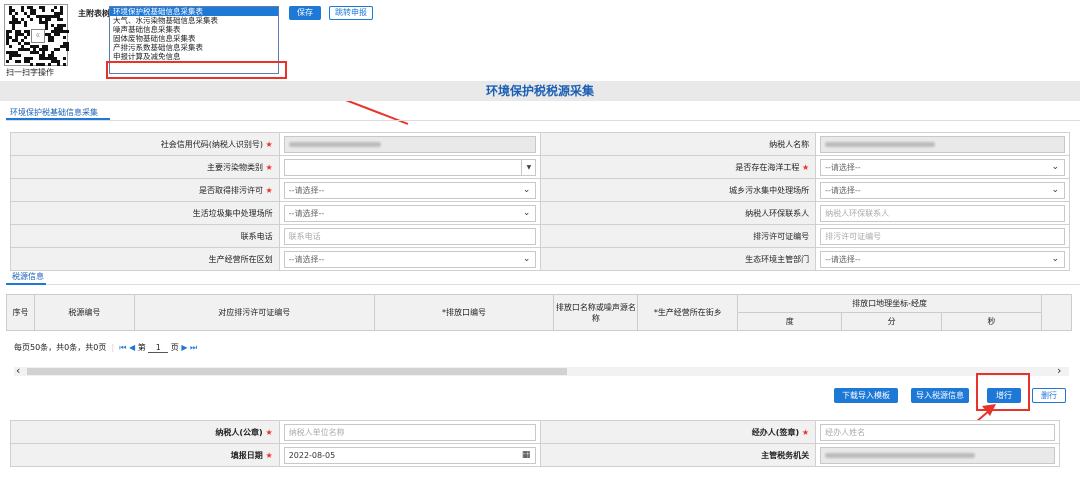  What do you see at coordinates (410, 236) in the screenshot?
I see `phone-input: 联系电话` at bounding box center [410, 236].